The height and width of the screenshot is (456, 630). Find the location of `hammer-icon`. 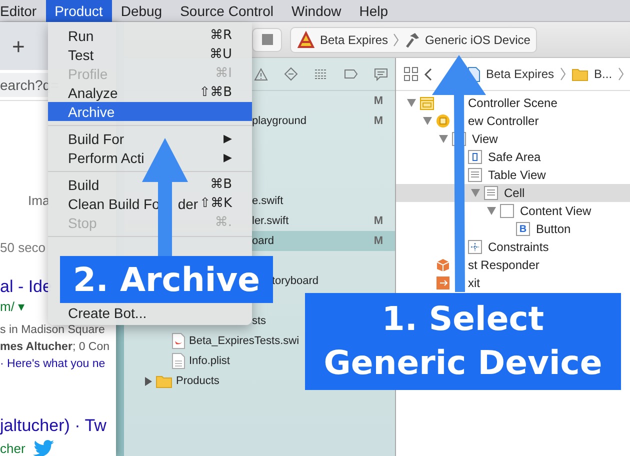

hammer-icon is located at coordinates (412, 40).